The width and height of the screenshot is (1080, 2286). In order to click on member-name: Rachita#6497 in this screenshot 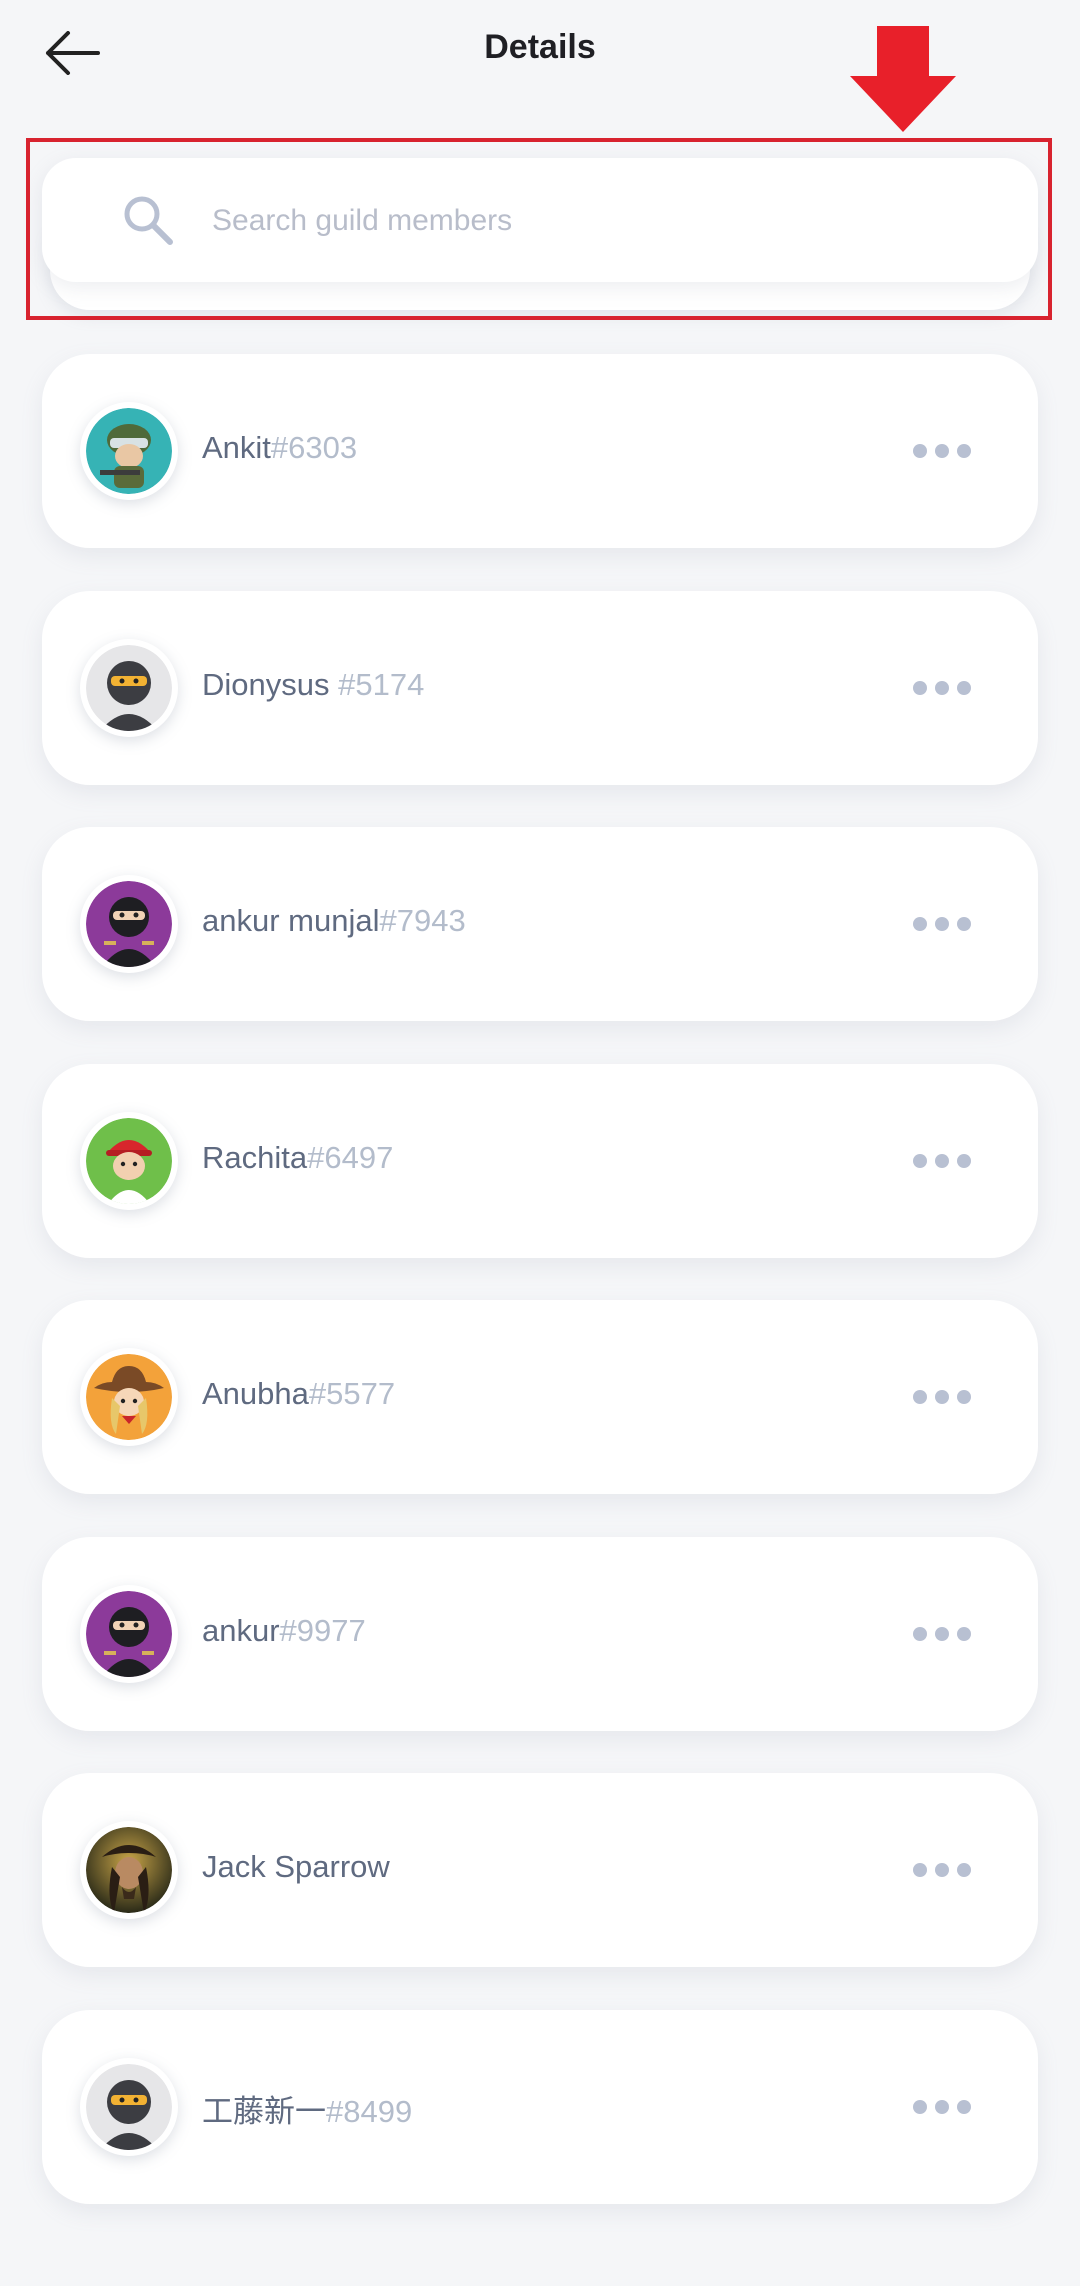, I will do `click(297, 1158)`.